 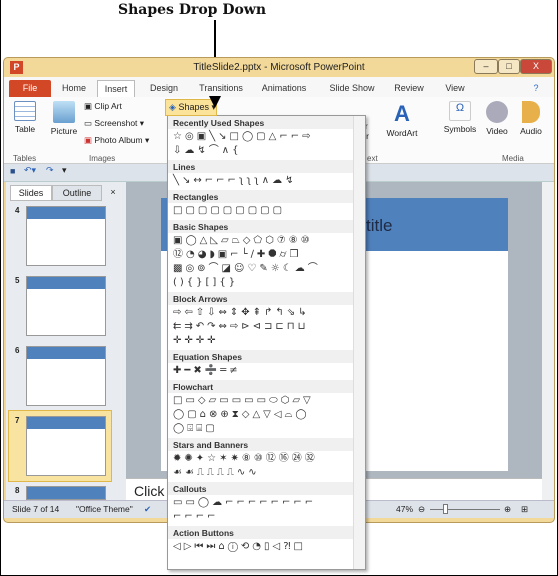 What do you see at coordinates (17, 210) in the screenshot?
I see `slide-number: 4` at bounding box center [17, 210].